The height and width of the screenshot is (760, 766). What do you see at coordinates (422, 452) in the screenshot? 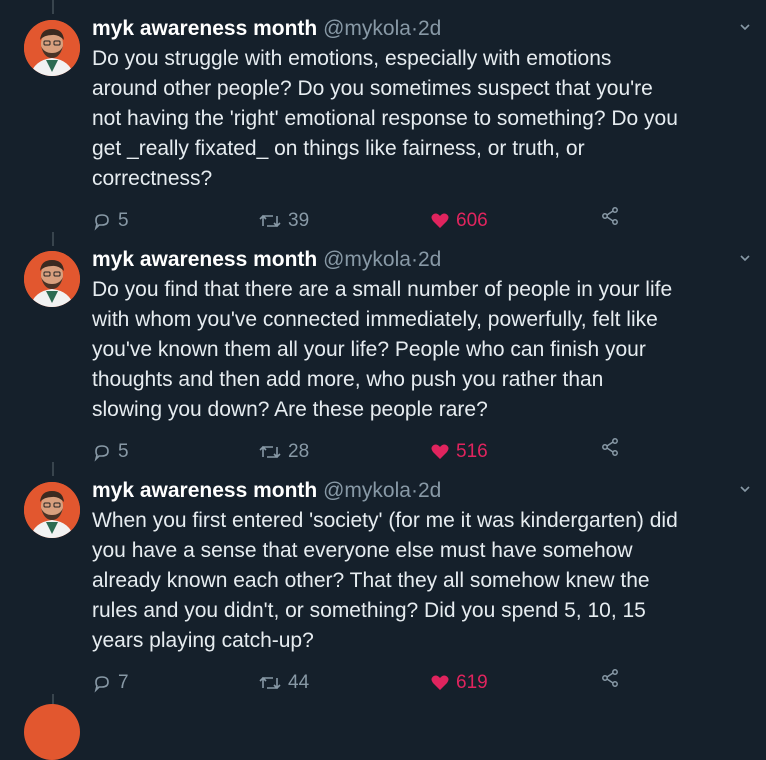
I see `tweet-actions: 5 28 516` at bounding box center [422, 452].